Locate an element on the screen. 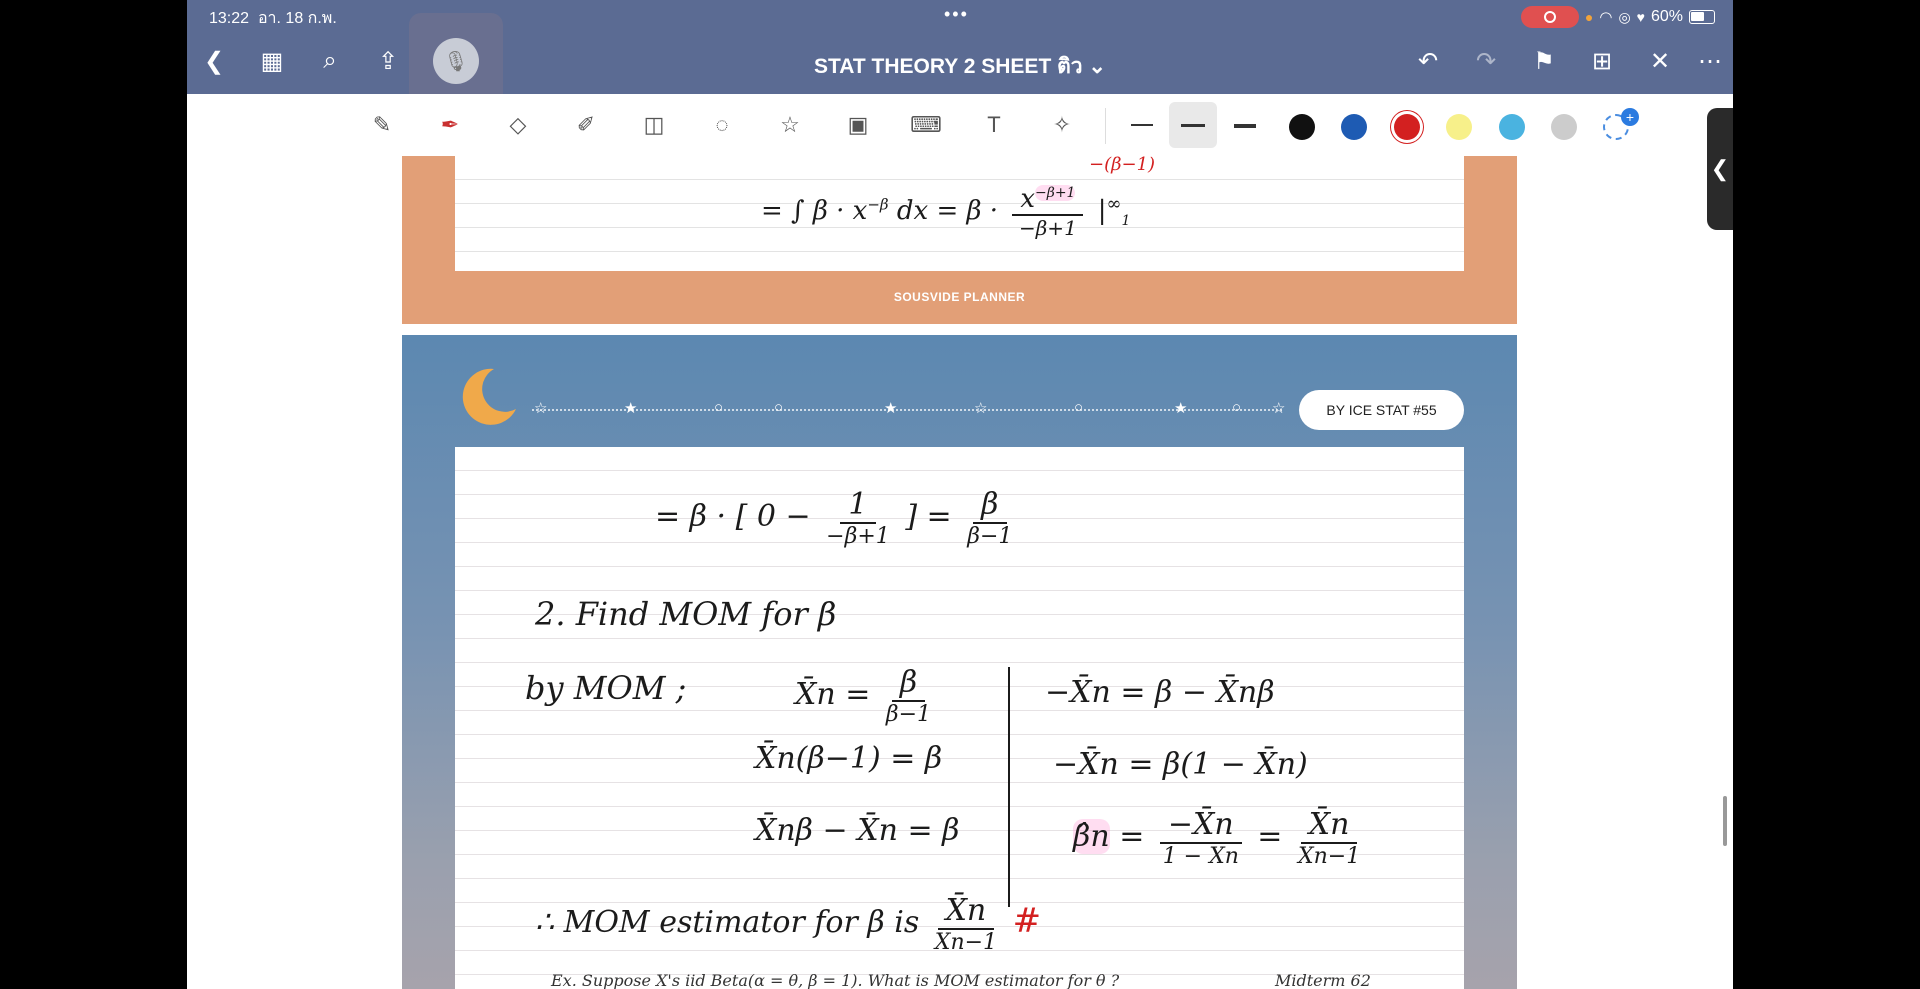  integral-fraction: x−β+1 −β+1 is located at coordinates (1048, 212).